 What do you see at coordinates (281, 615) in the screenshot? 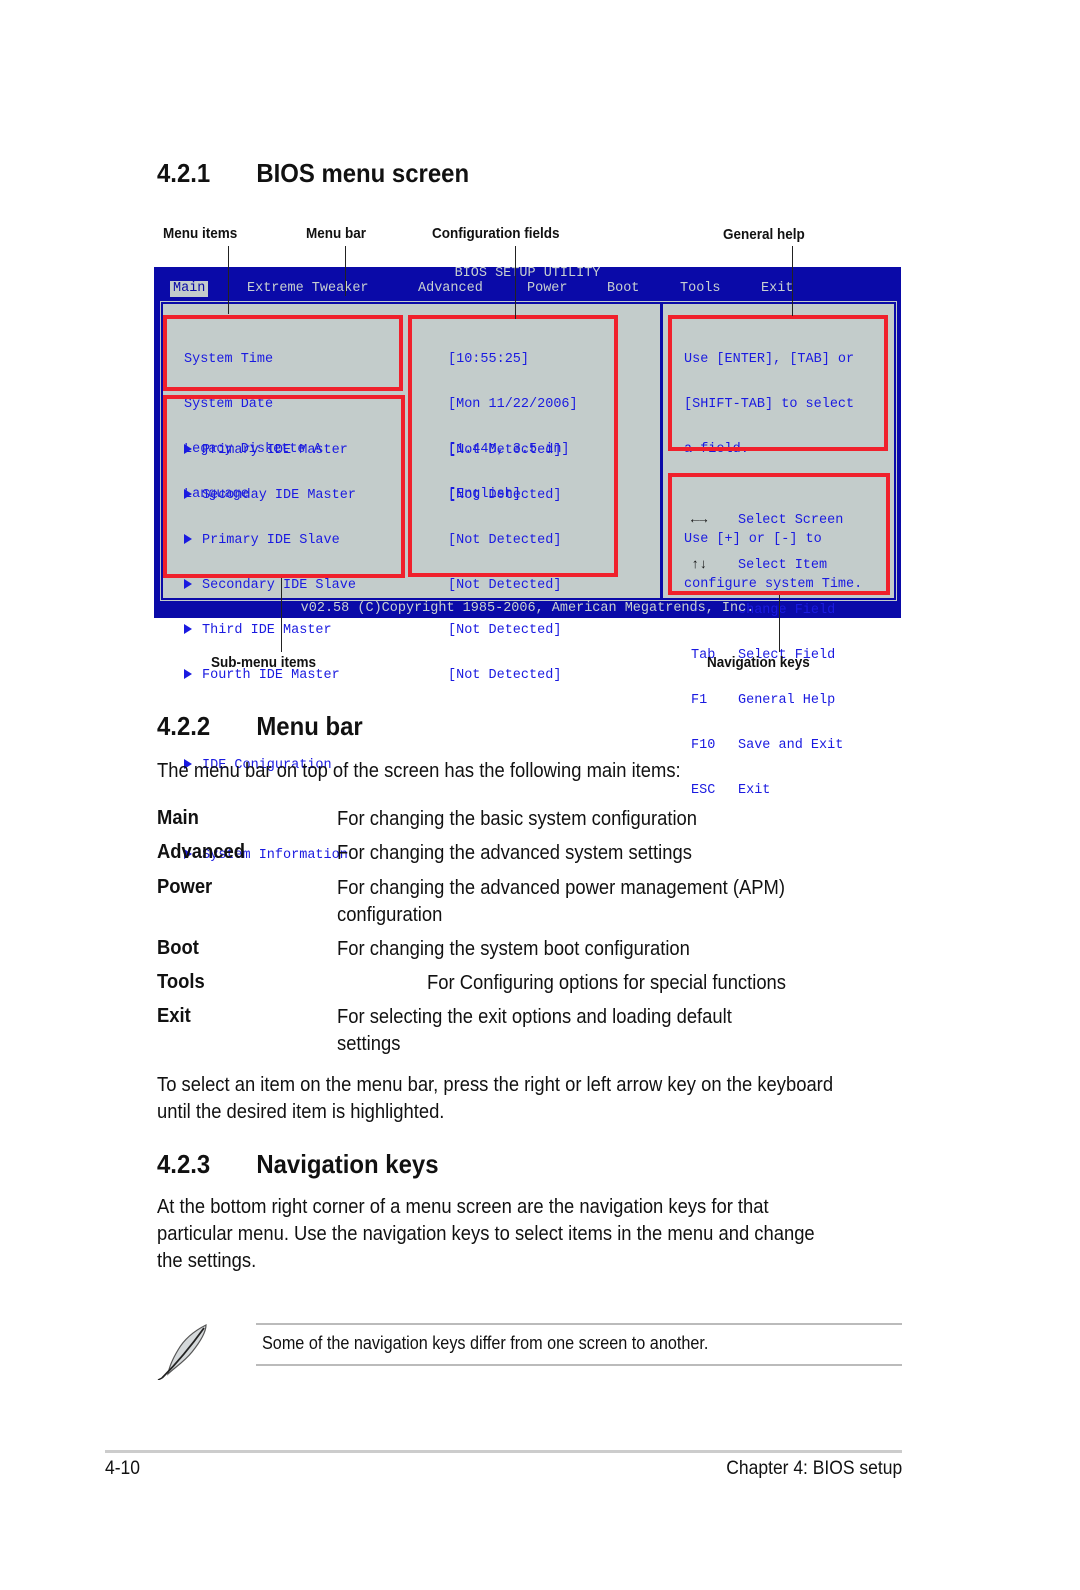
I see `leader-line-sub-menu-items` at bounding box center [281, 615].